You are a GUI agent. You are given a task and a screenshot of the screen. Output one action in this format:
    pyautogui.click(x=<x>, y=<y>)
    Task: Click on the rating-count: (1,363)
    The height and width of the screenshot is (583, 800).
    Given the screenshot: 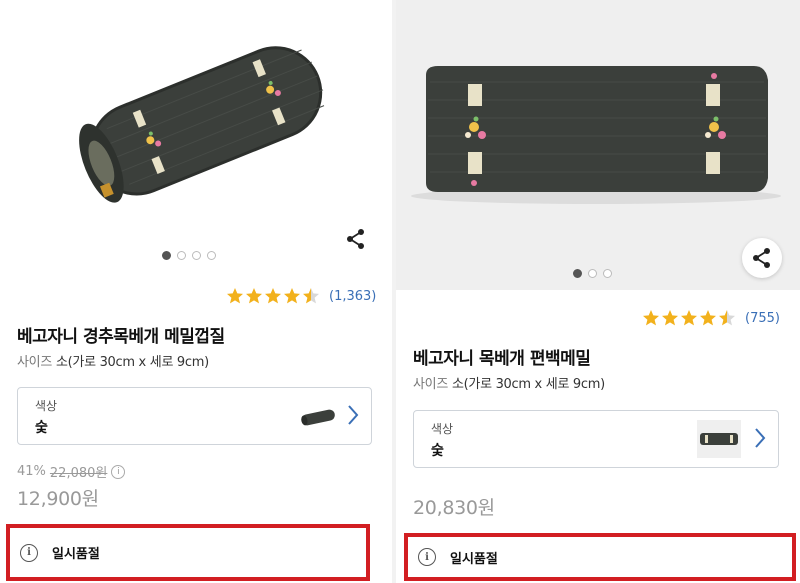 What is the action you would take?
    pyautogui.click(x=352, y=296)
    